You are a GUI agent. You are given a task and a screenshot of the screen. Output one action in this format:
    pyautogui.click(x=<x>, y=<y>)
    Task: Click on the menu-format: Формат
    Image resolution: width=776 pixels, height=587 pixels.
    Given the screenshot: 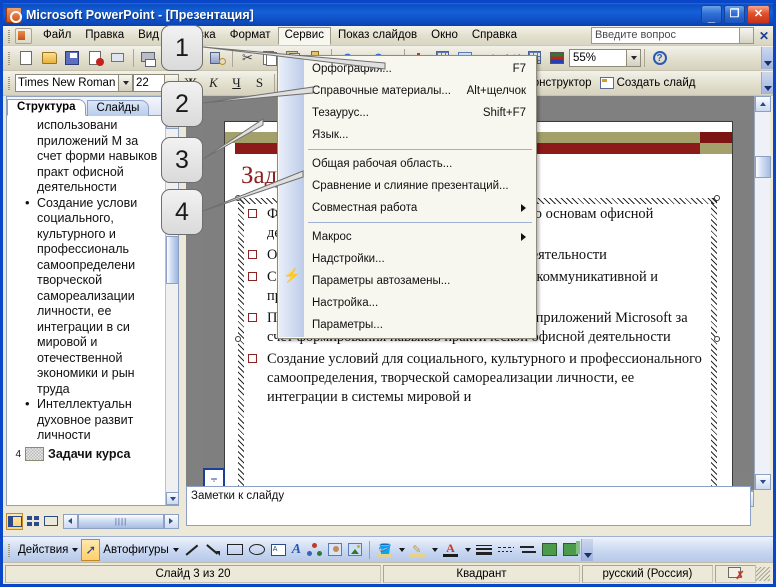 What is the action you would take?
    pyautogui.click(x=250, y=35)
    